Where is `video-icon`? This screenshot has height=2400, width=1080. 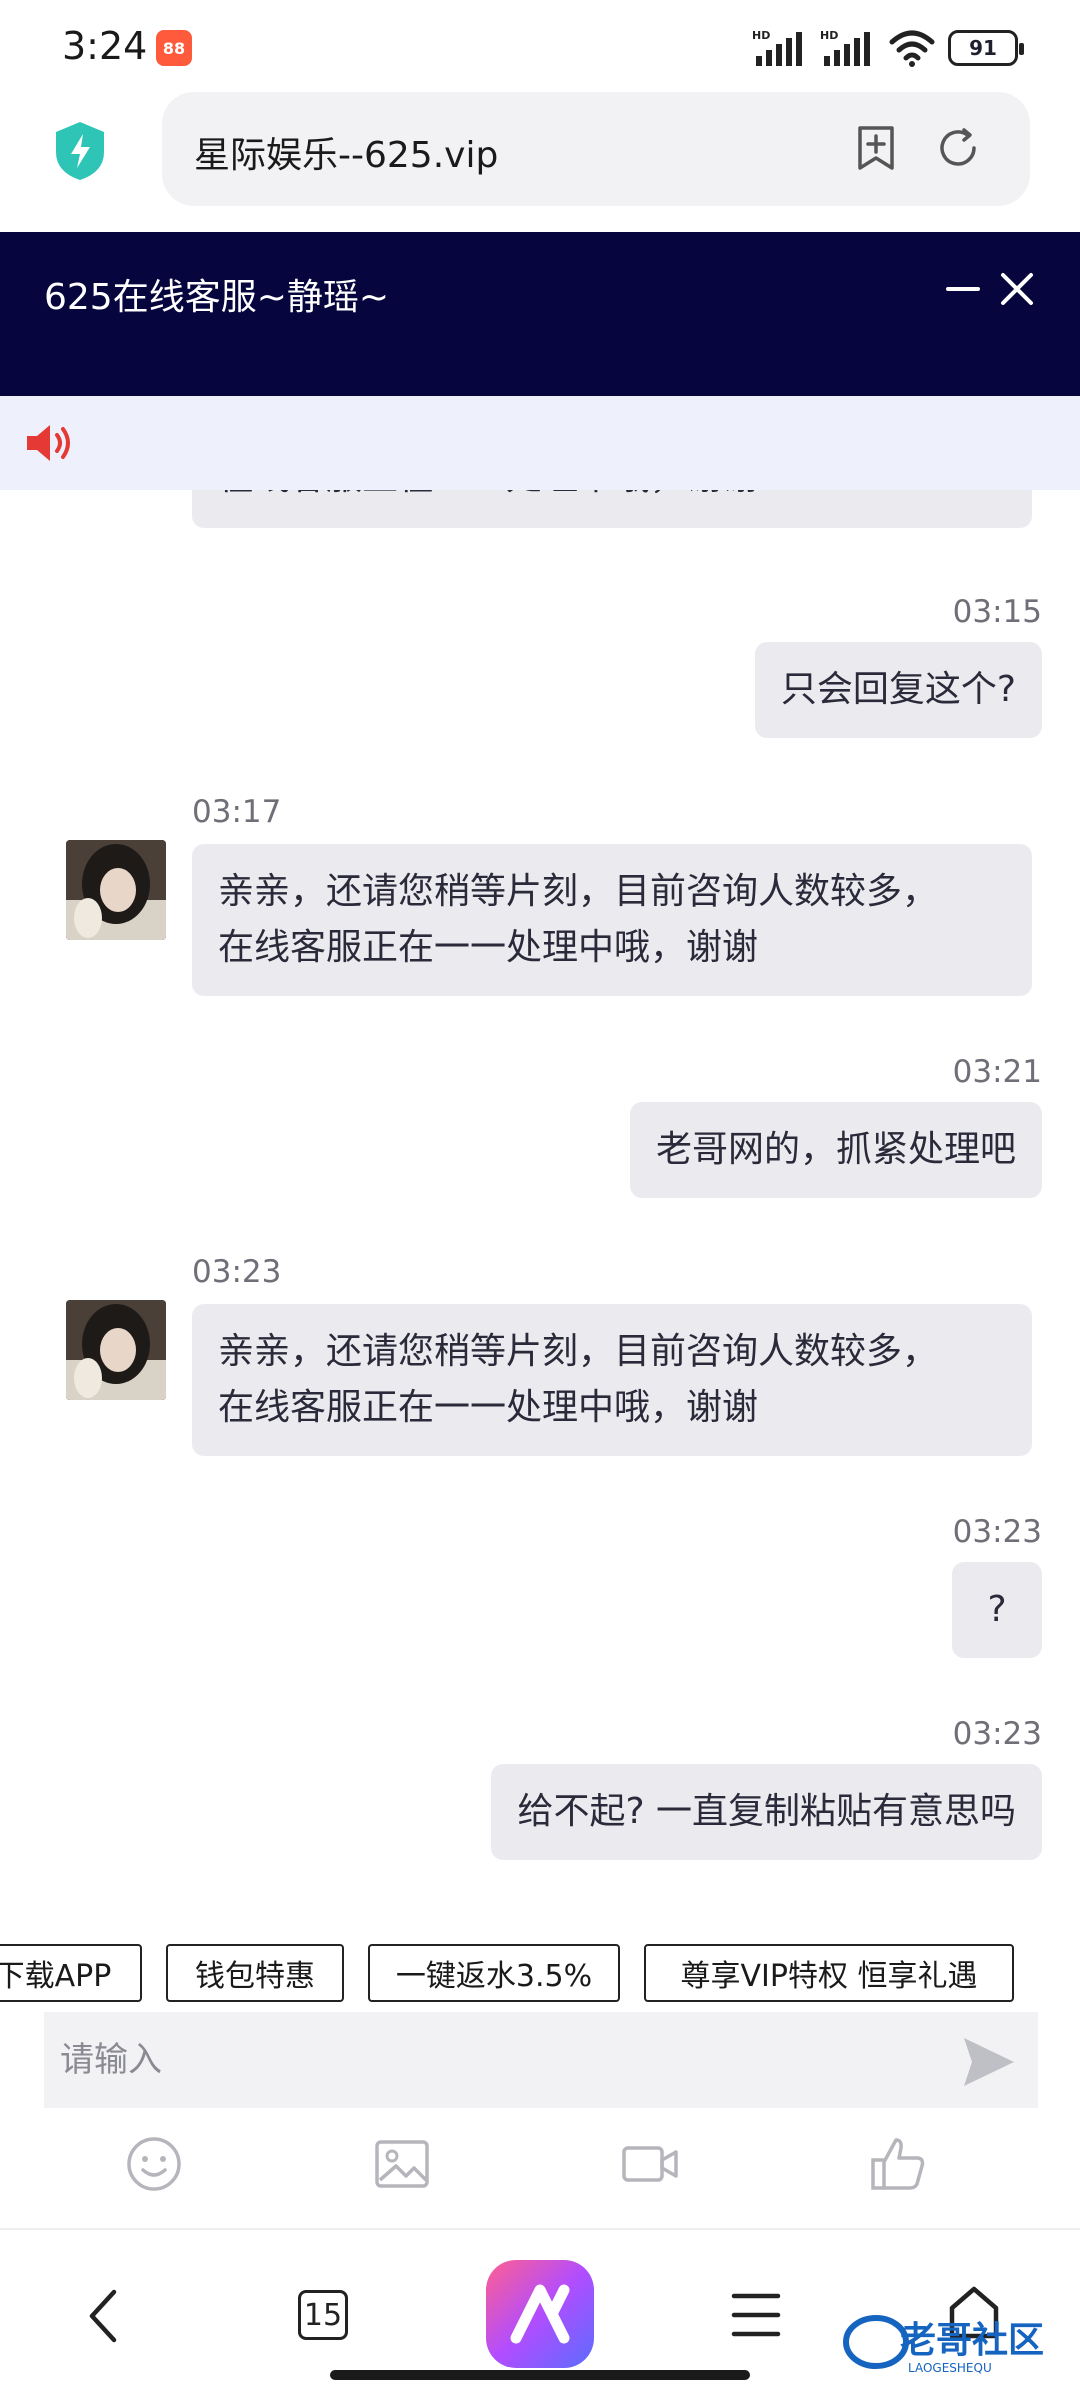 video-icon is located at coordinates (650, 2164).